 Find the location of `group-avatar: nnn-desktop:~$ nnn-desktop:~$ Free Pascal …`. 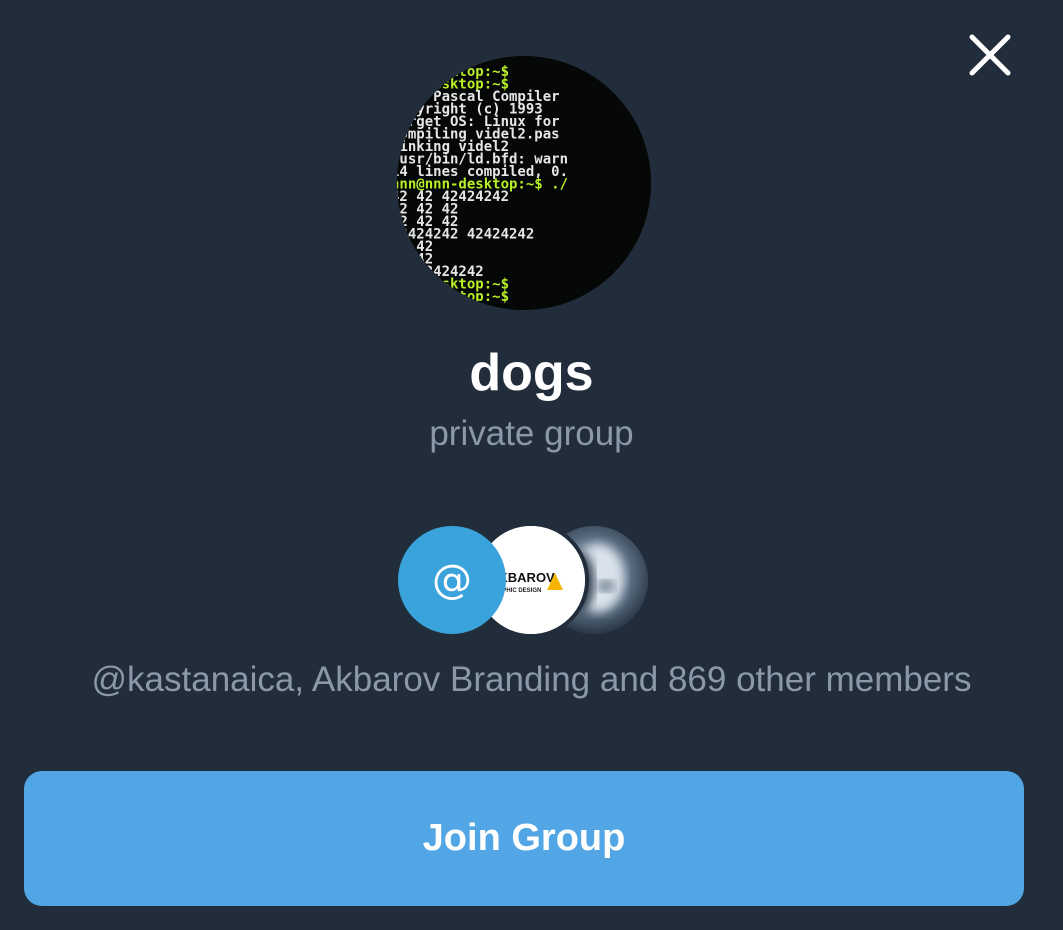

group-avatar: nnn-desktop:~$ nnn-desktop:~$ Free Pascal … is located at coordinates (524, 183).